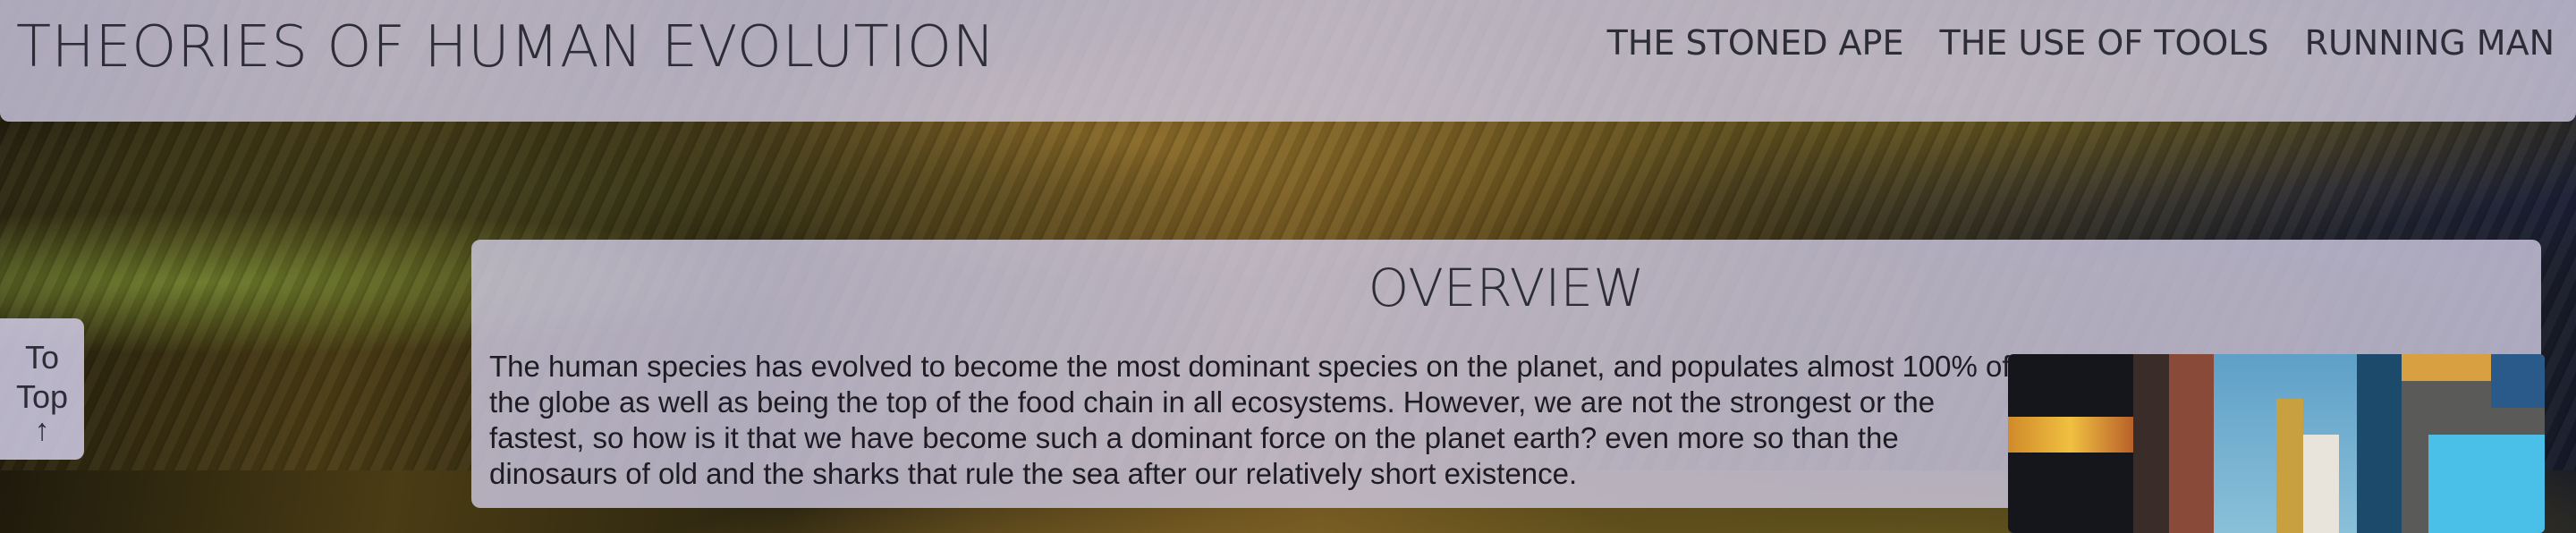 The image size is (2576, 533). I want to click on to-top-label: To Top, so click(42, 377).